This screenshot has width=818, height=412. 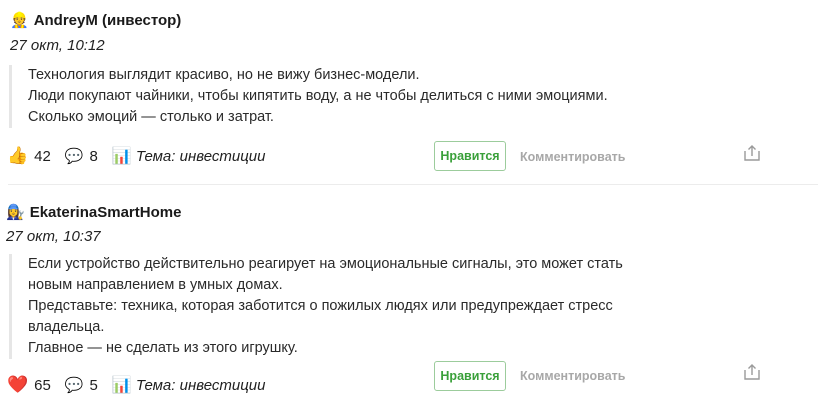 What do you see at coordinates (18, 384) in the screenshot?
I see `heart-icon: ❤️` at bounding box center [18, 384].